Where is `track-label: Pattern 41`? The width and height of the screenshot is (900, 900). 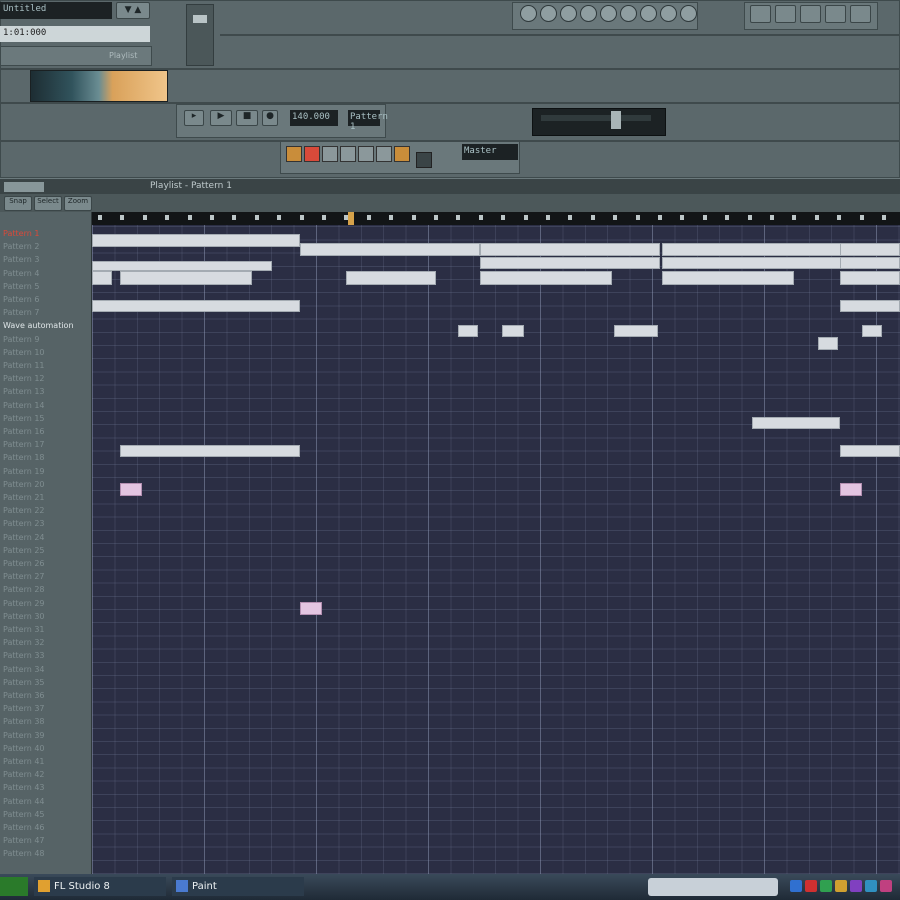 track-label: Pattern 41 is located at coordinates (45, 762).